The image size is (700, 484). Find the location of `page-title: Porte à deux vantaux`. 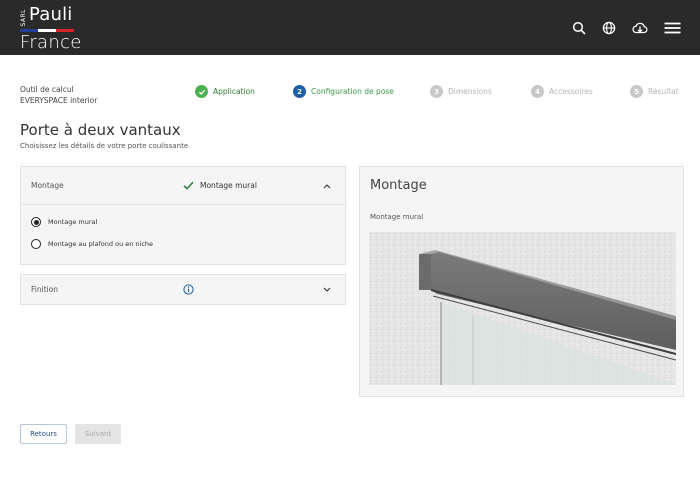

page-title: Porte à deux vantaux is located at coordinates (100, 130).